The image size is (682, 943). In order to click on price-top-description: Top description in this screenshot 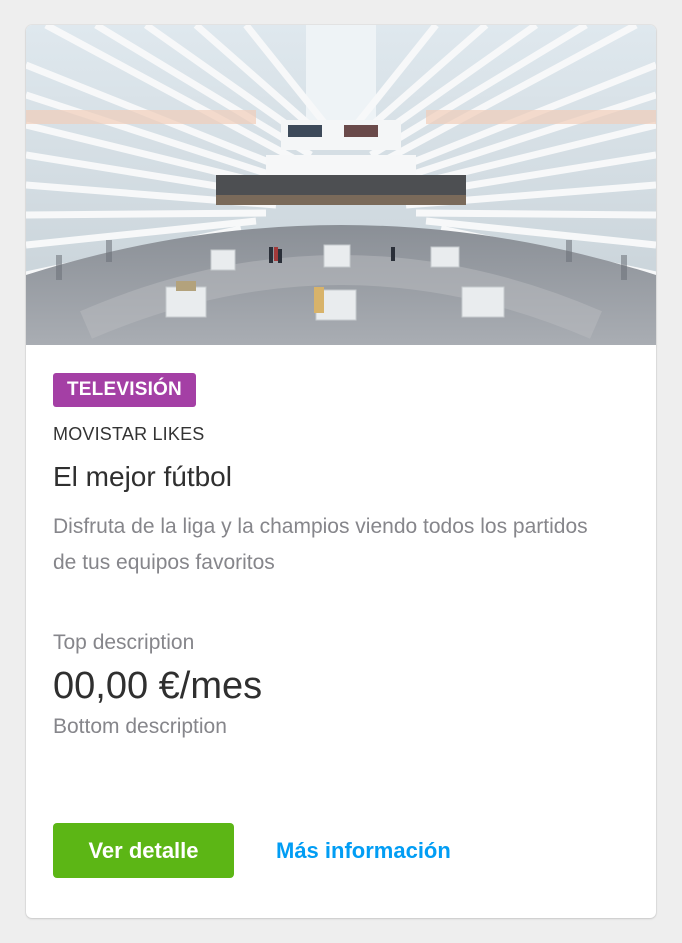, I will do `click(124, 642)`.